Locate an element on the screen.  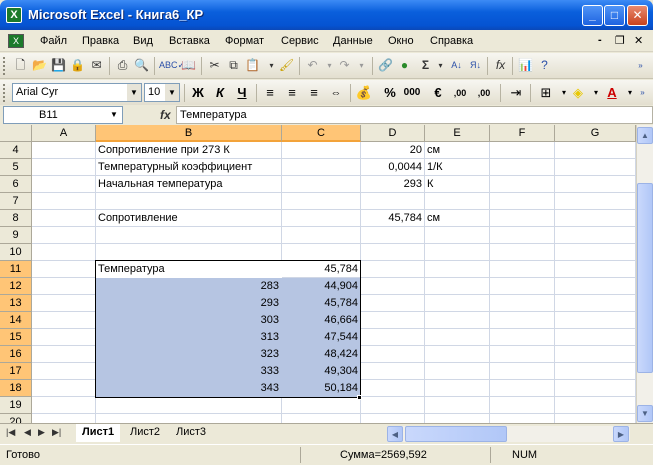
save-icon: 💾 is located at coordinates (58, 65).